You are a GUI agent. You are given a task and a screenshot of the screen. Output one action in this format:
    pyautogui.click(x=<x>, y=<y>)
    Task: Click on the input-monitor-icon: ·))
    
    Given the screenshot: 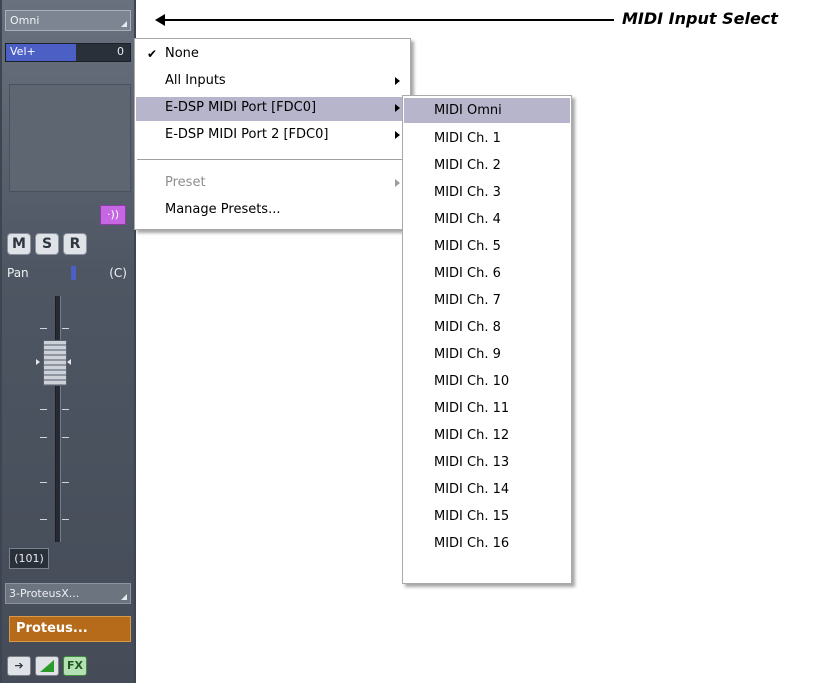 What is the action you would take?
    pyautogui.click(x=113, y=214)
    